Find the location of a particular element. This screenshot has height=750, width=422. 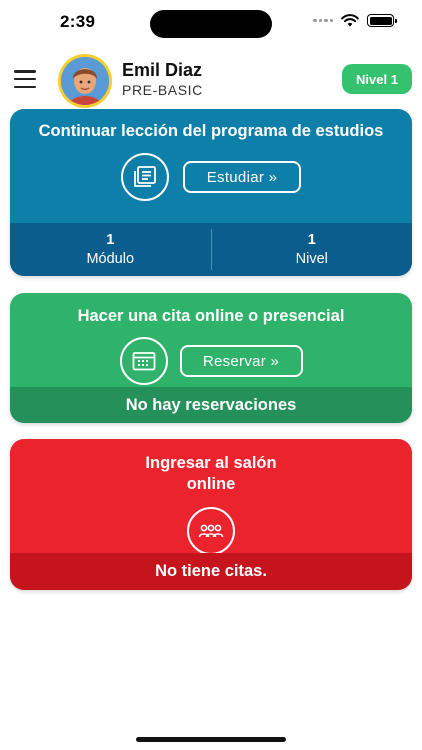

calendar-icon is located at coordinates (143, 361).